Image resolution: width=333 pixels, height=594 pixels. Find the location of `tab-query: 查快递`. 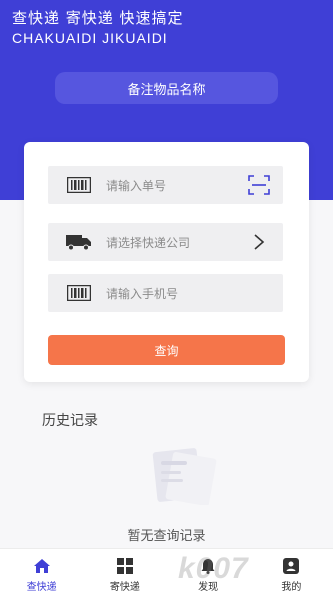

tab-query: 查快递 is located at coordinates (41, 571).